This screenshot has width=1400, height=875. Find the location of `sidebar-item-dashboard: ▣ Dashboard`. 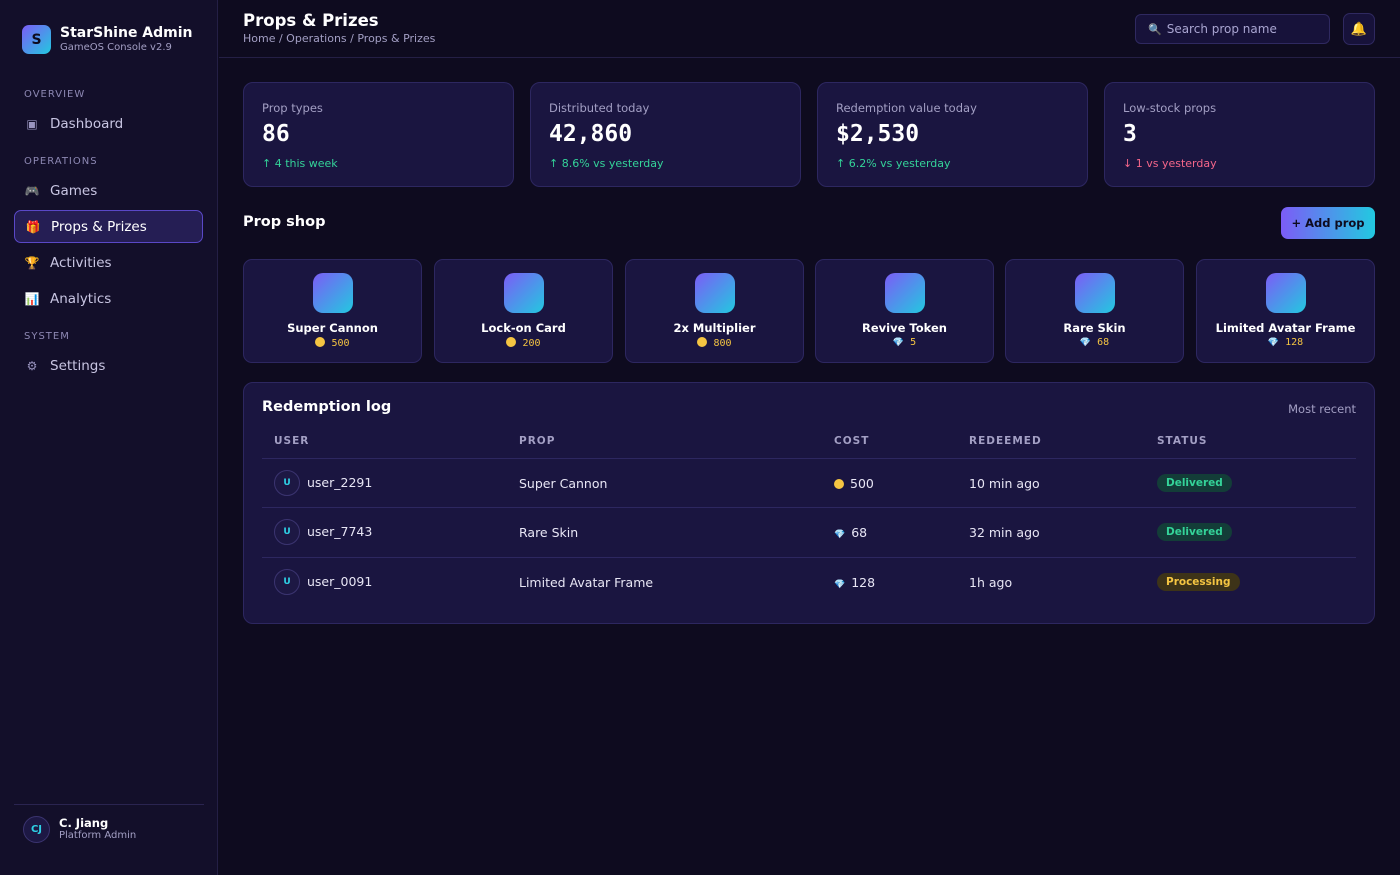

sidebar-item-dashboard: ▣ Dashboard is located at coordinates (108, 123).